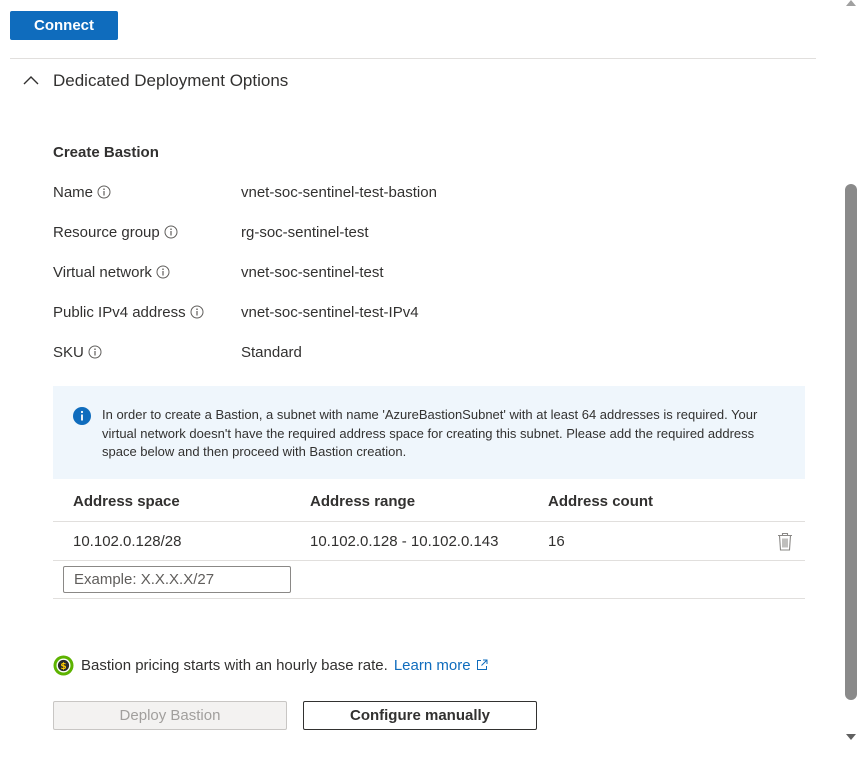 This screenshot has height=763, width=862. Describe the element at coordinates (339, 192) in the screenshot. I see `field-value: vnet-soc-sentinel-test-bastion` at that location.